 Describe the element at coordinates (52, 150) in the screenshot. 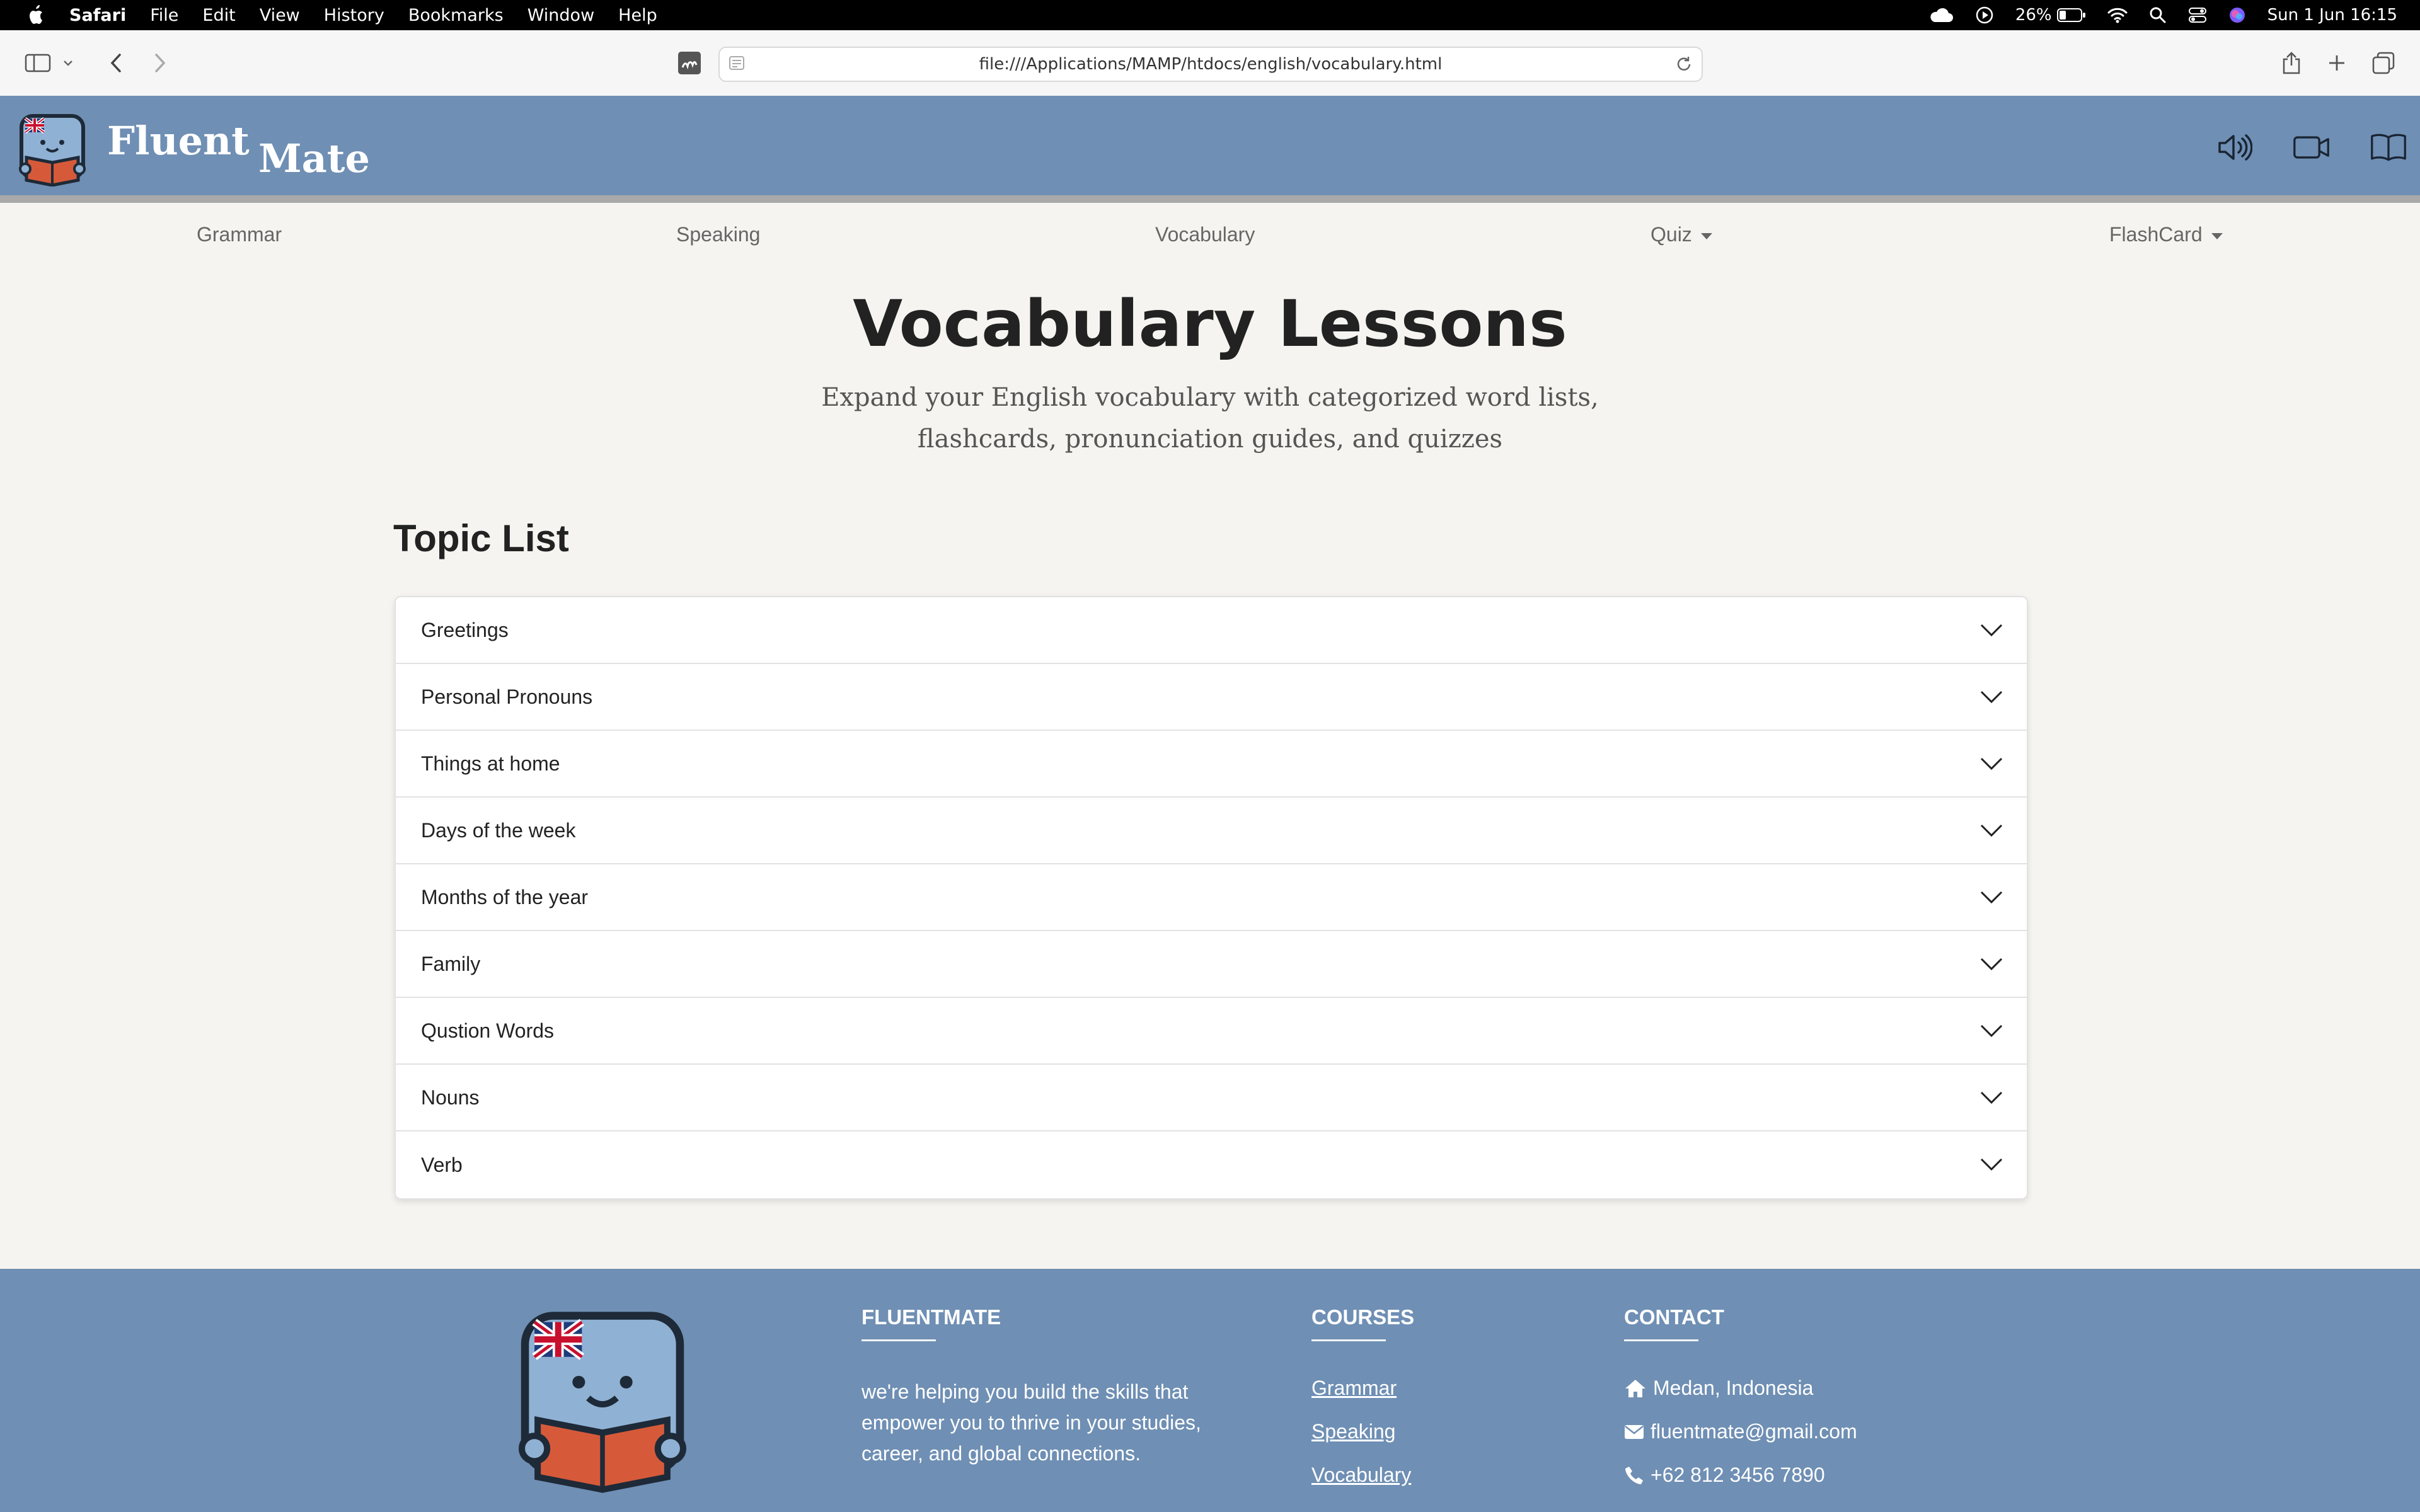

I see `mascot-logo-icon` at that location.